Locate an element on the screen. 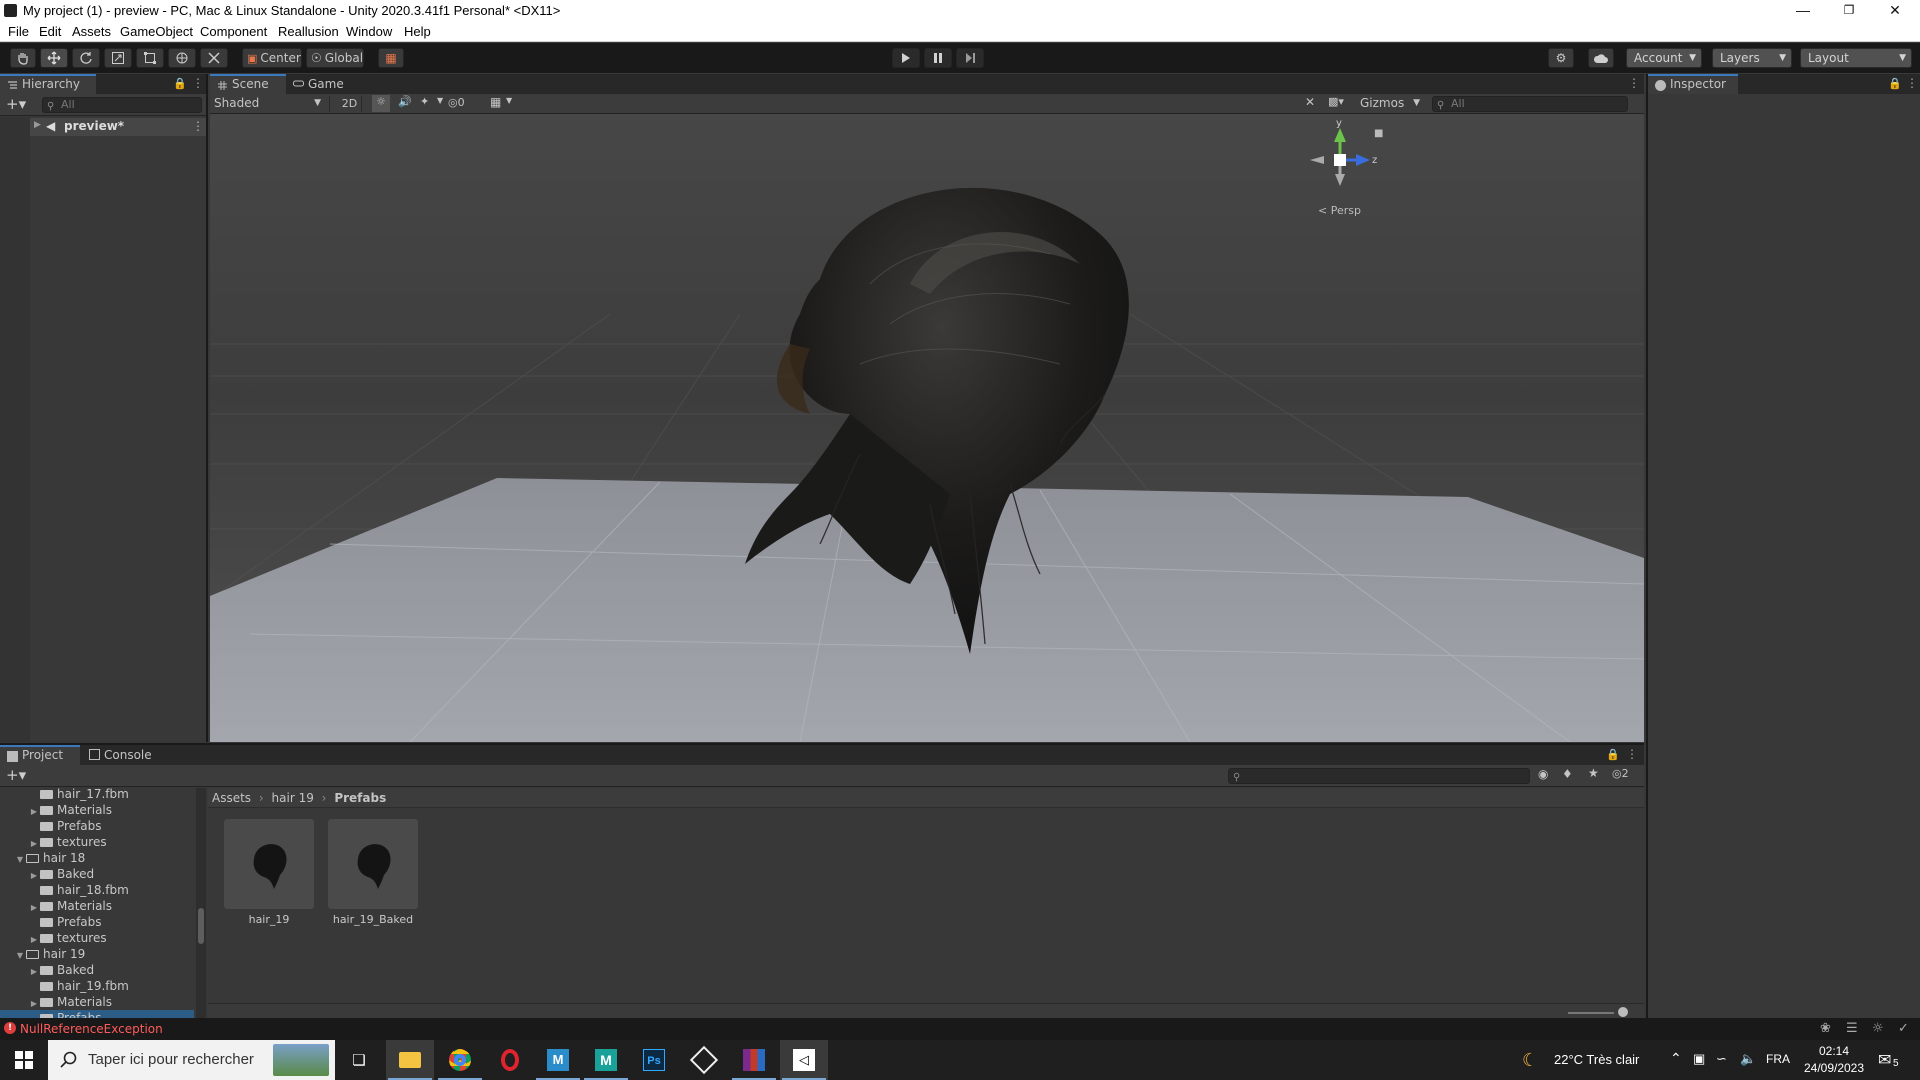  menu-reallusion: Reallusion is located at coordinates (308, 31).